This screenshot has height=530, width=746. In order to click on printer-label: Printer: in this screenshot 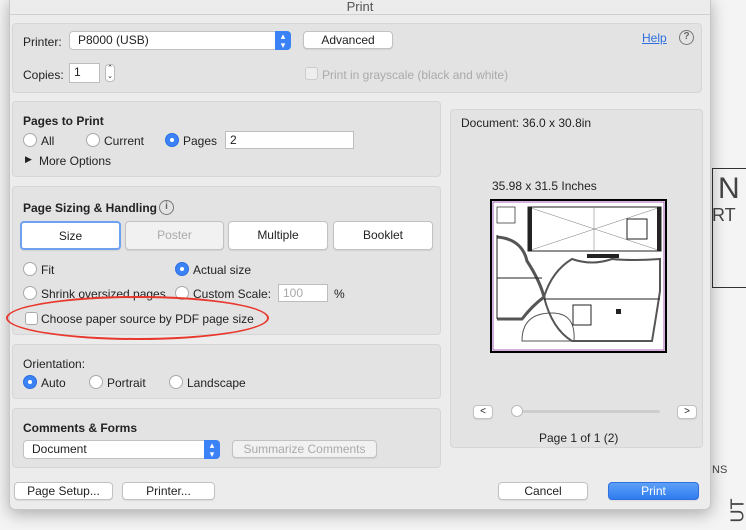, I will do `click(42, 42)`.